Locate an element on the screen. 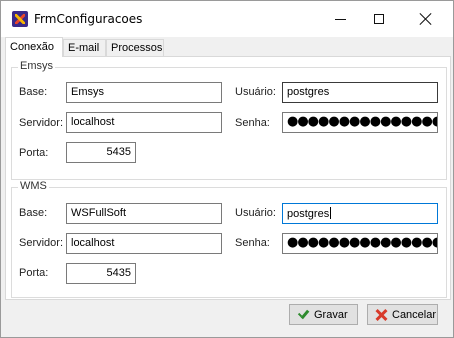  emsys-base-input: Emsys is located at coordinates (144, 92).